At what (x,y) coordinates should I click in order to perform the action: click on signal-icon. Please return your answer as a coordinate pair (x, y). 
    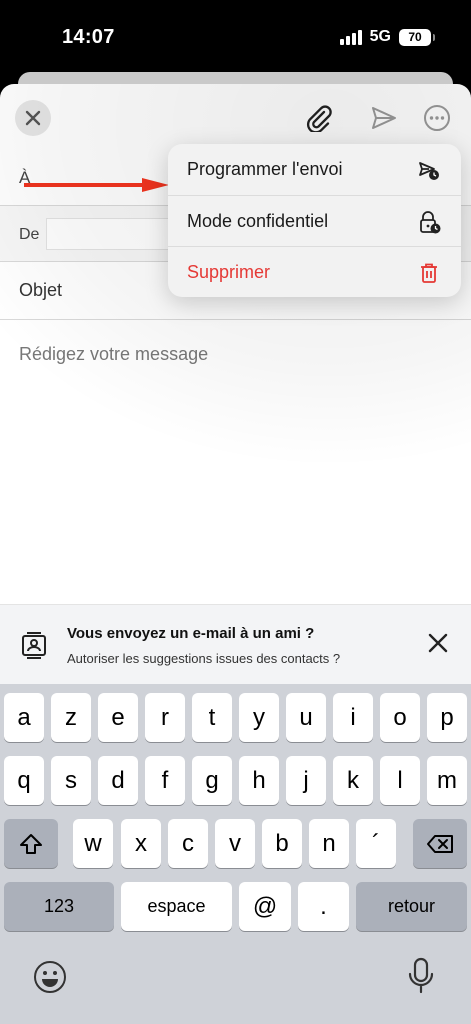
    Looking at the image, I should click on (350, 37).